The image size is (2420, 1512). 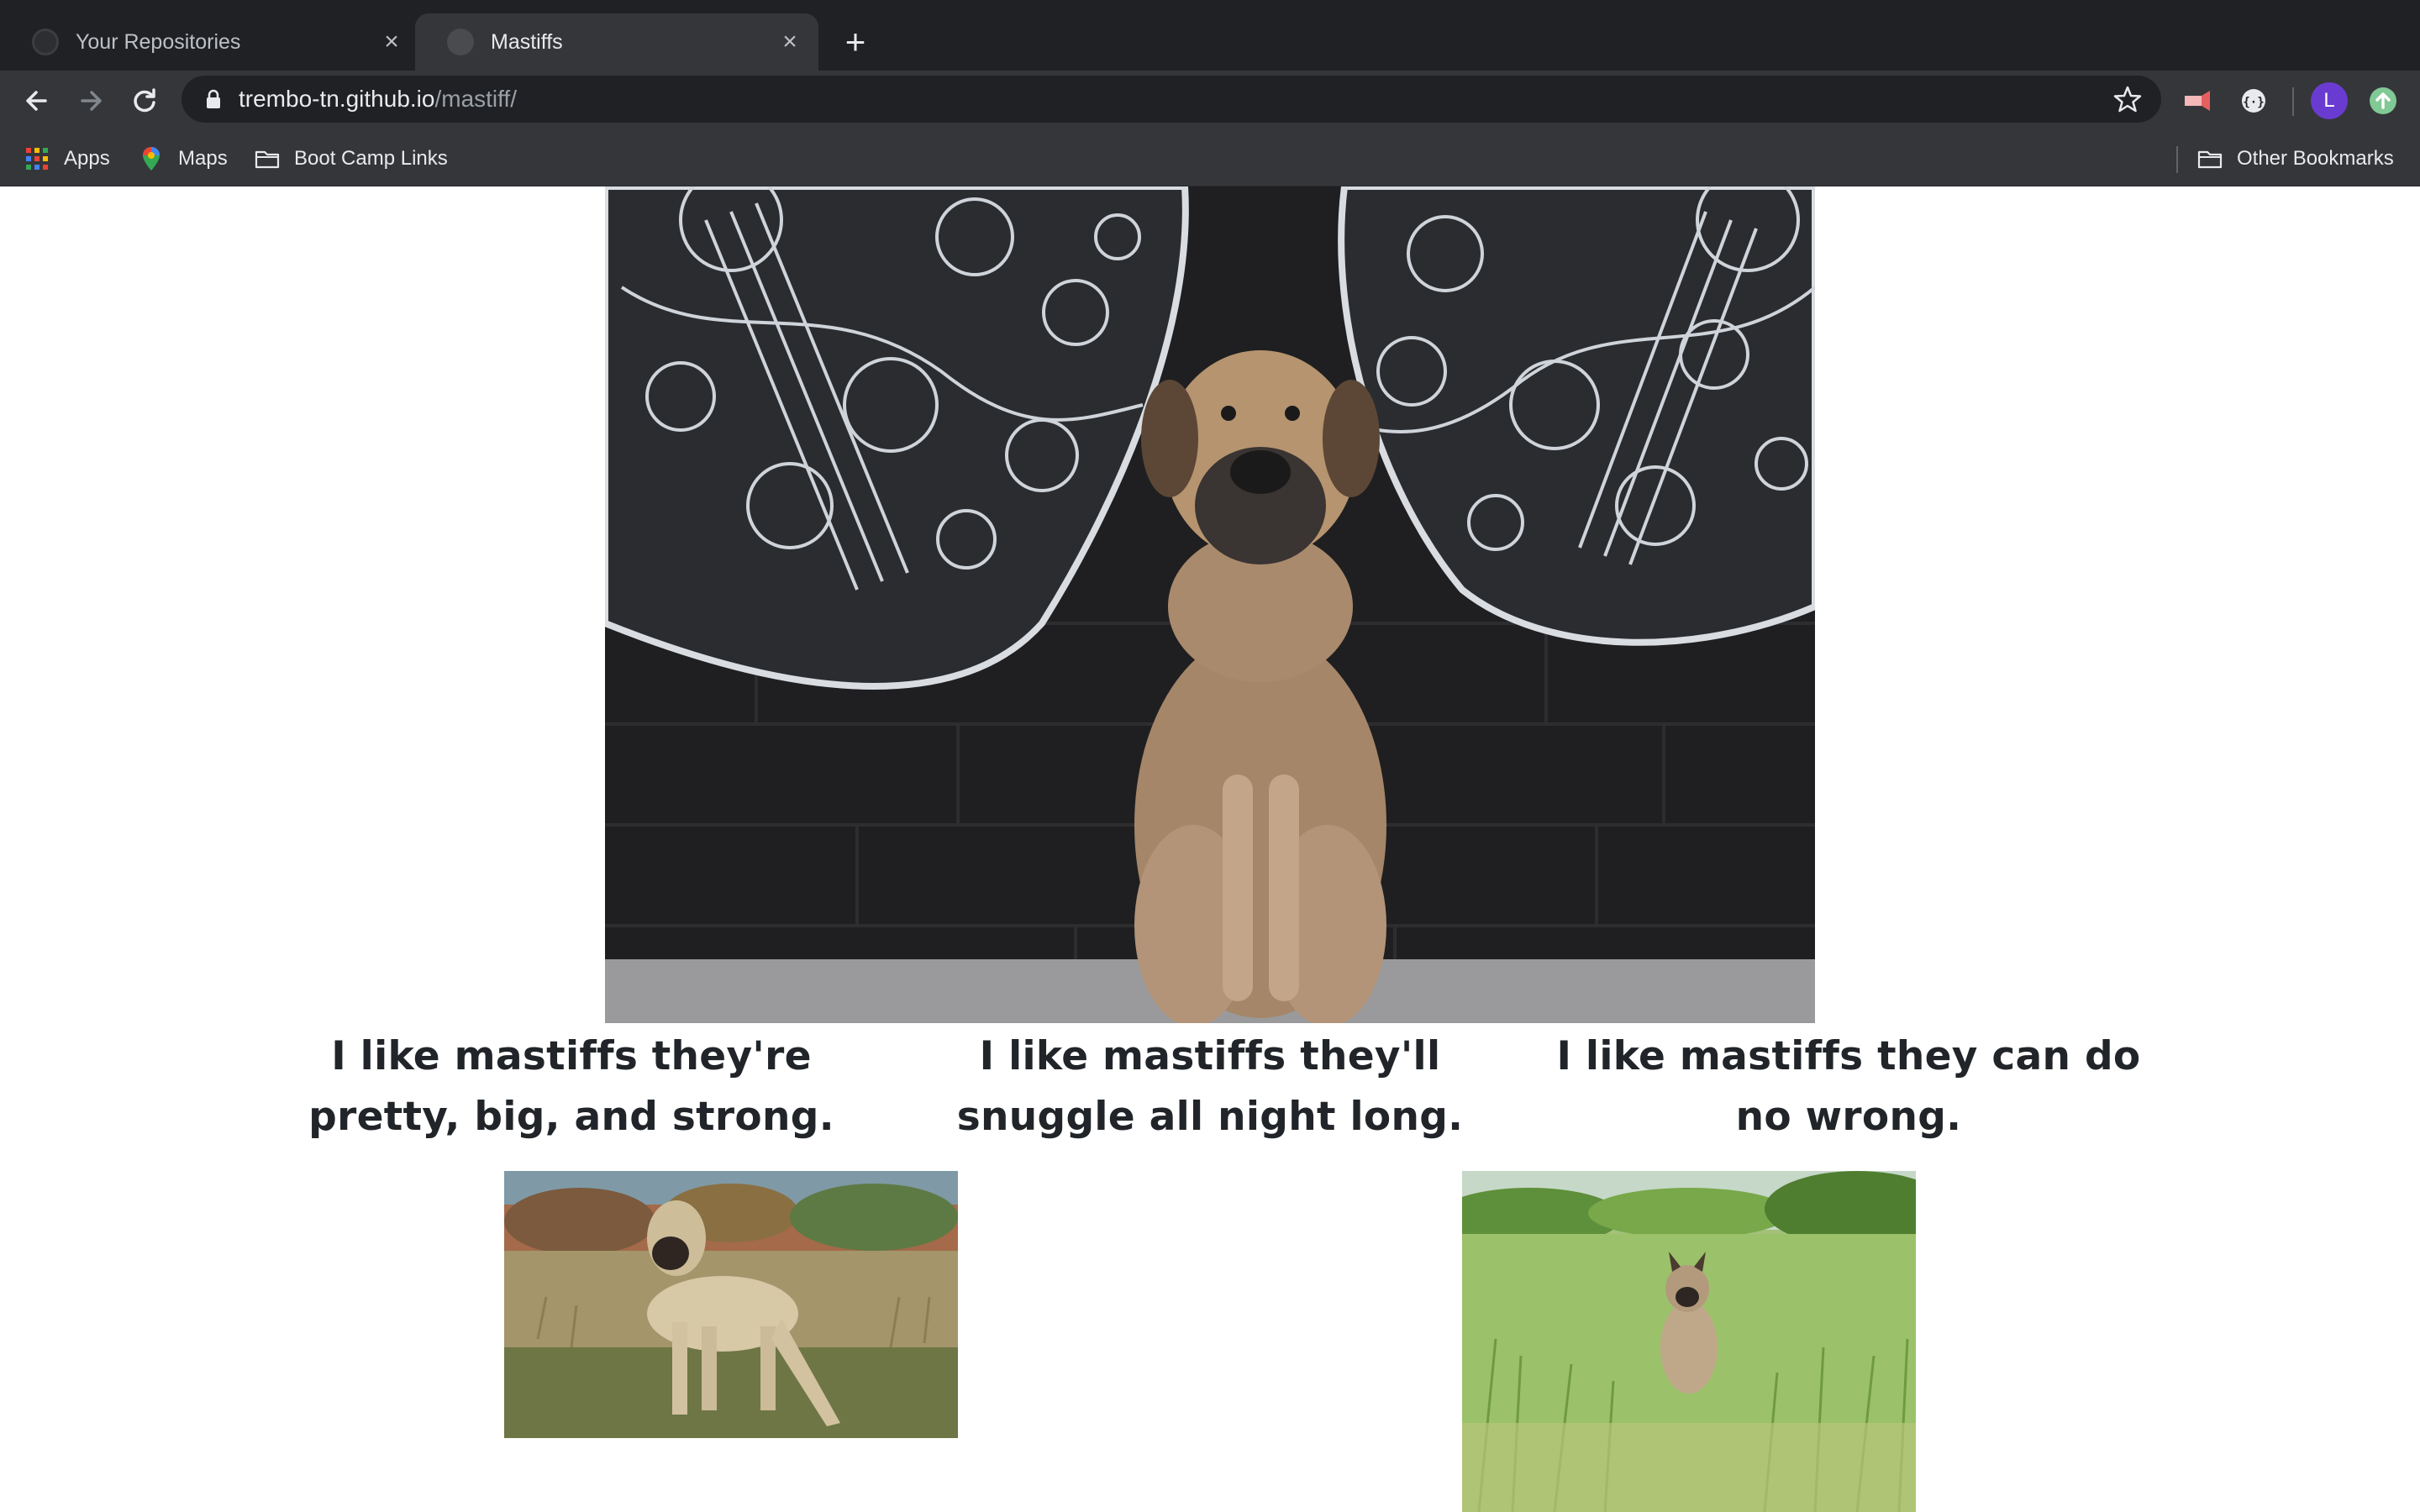 What do you see at coordinates (2315, 158) in the screenshot?
I see `bookmark-label: Other Bookmarks` at bounding box center [2315, 158].